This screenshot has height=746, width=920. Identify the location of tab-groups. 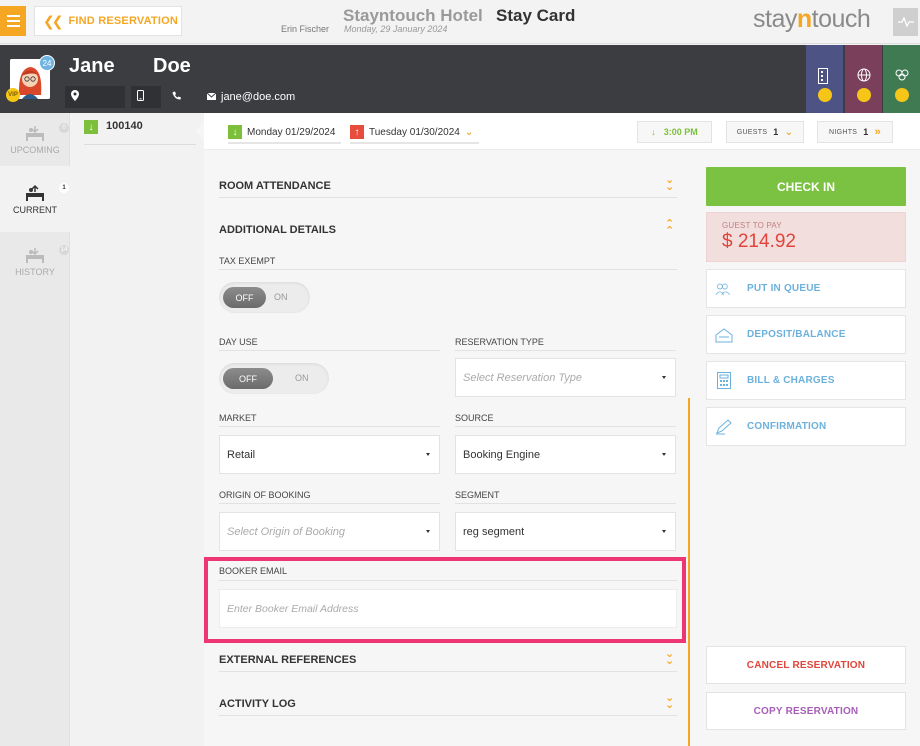
(901, 79).